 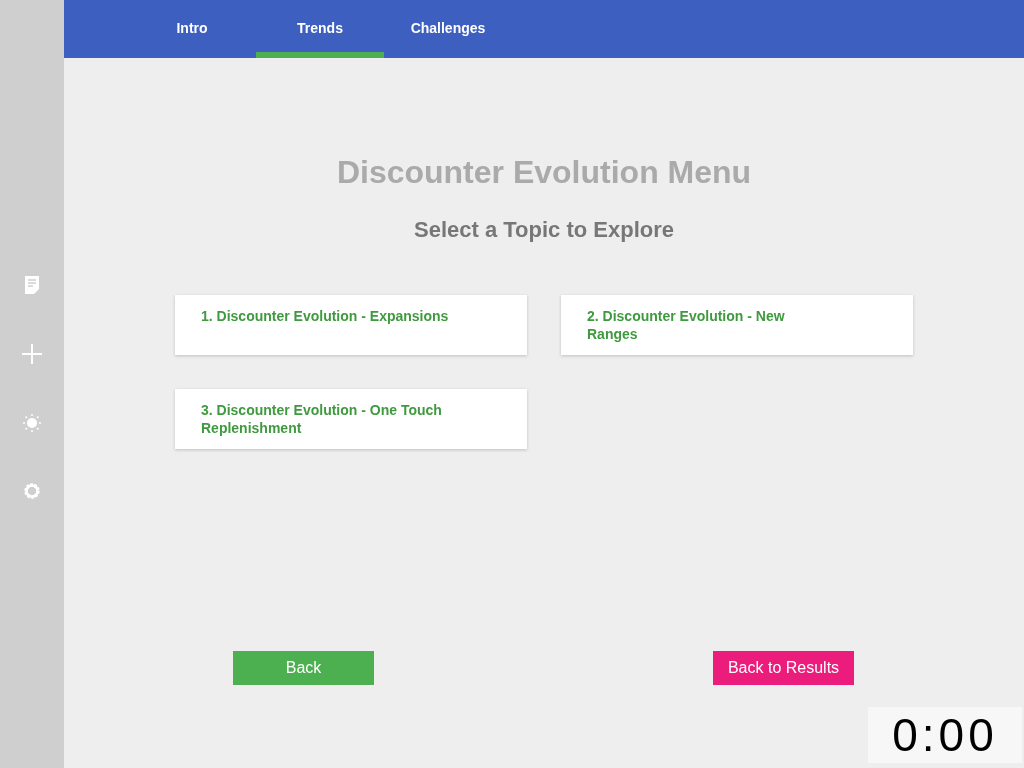 I want to click on sun-icon, so click(x=32, y=423).